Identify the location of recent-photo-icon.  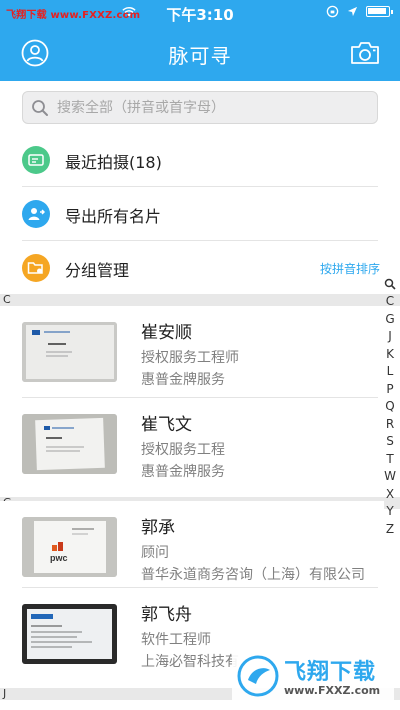
(36, 160).